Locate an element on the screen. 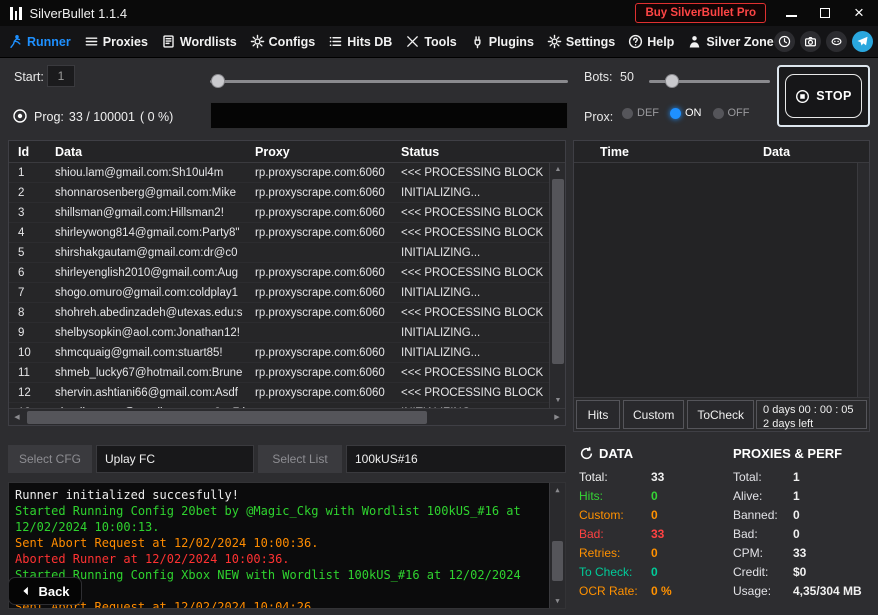  select-cfg-button: Select CFG is located at coordinates (50, 459).